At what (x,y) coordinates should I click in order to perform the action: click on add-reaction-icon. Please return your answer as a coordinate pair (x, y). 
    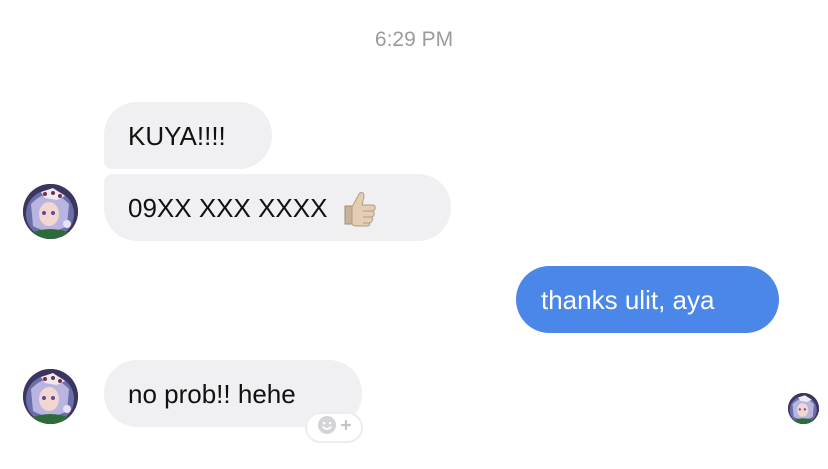
    Looking at the image, I should click on (334, 427).